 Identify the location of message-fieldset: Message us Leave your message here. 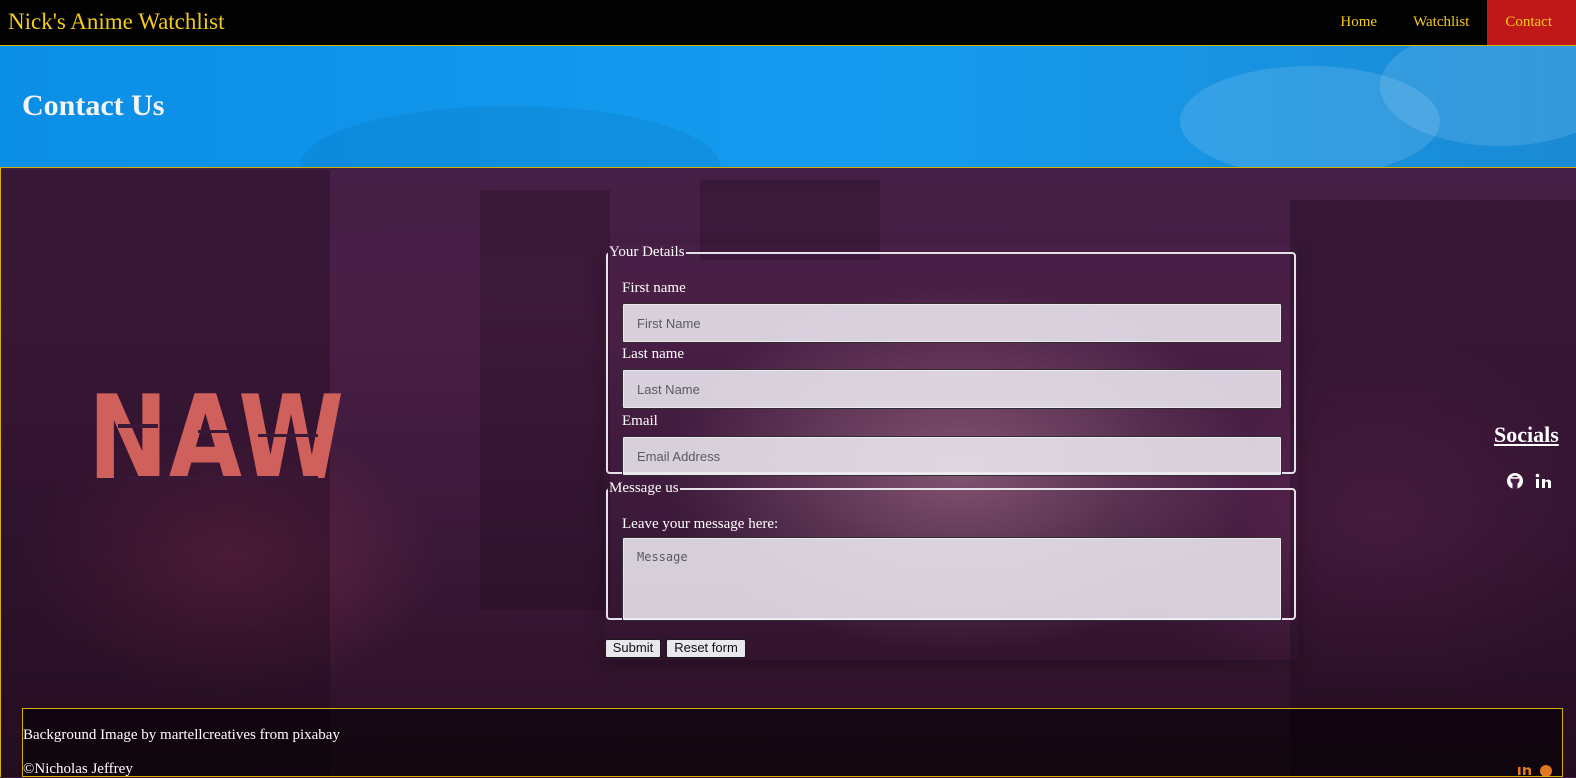
(951, 550).